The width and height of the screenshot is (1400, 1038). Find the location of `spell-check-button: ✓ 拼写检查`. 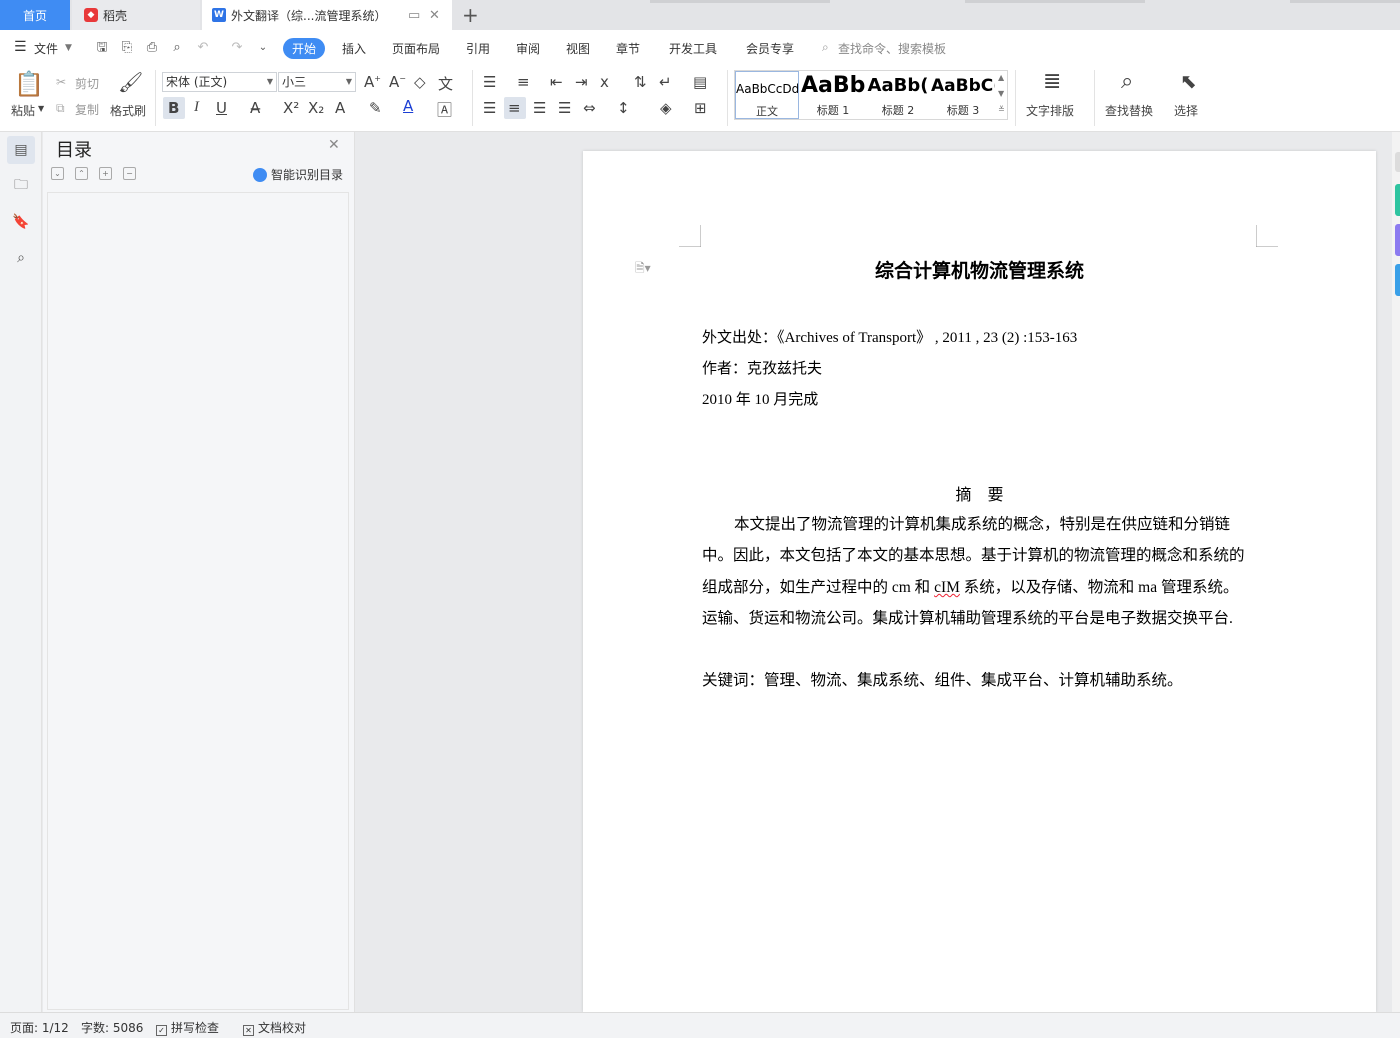

spell-check-button: ✓ 拼写检查 is located at coordinates (187, 1027).